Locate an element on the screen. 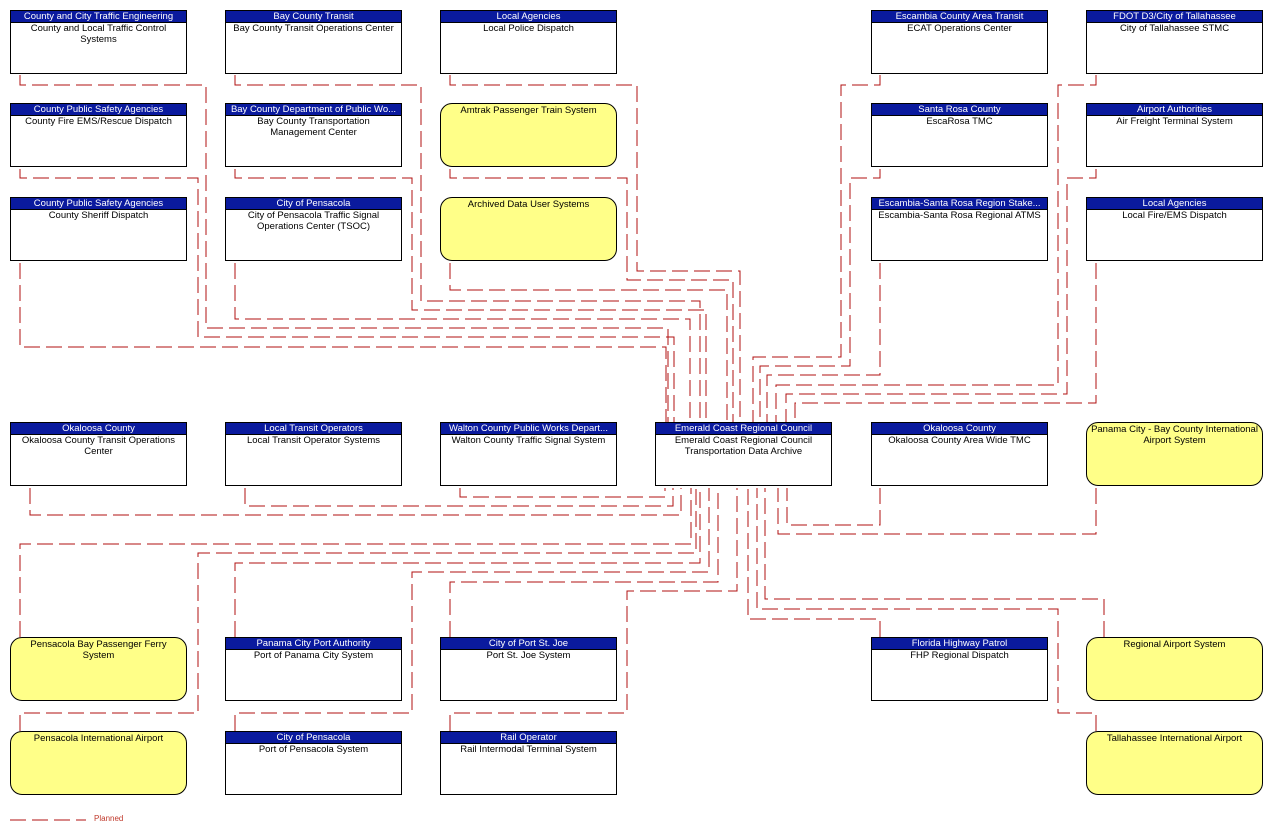 The image size is (1272, 834). node-name: Regional Airport System is located at coordinates (1174, 644).